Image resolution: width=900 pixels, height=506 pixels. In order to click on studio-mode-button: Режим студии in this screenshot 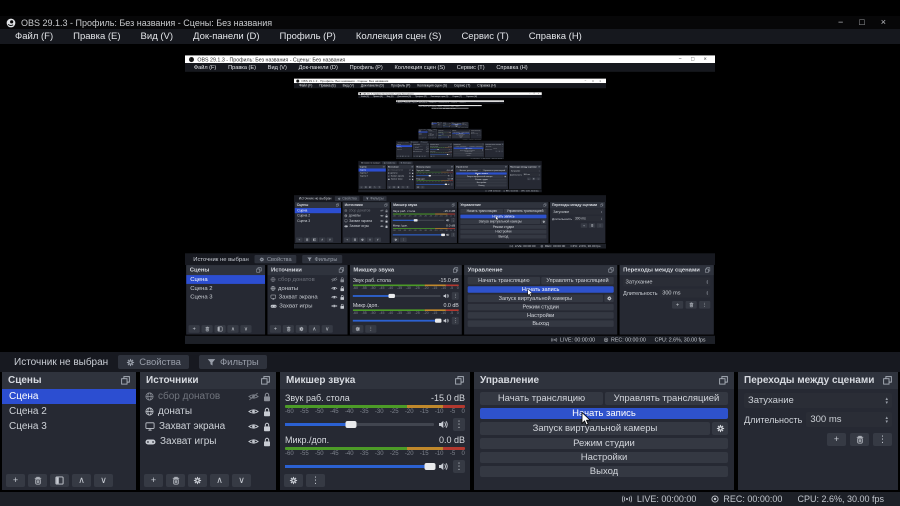, I will do `click(604, 443)`.